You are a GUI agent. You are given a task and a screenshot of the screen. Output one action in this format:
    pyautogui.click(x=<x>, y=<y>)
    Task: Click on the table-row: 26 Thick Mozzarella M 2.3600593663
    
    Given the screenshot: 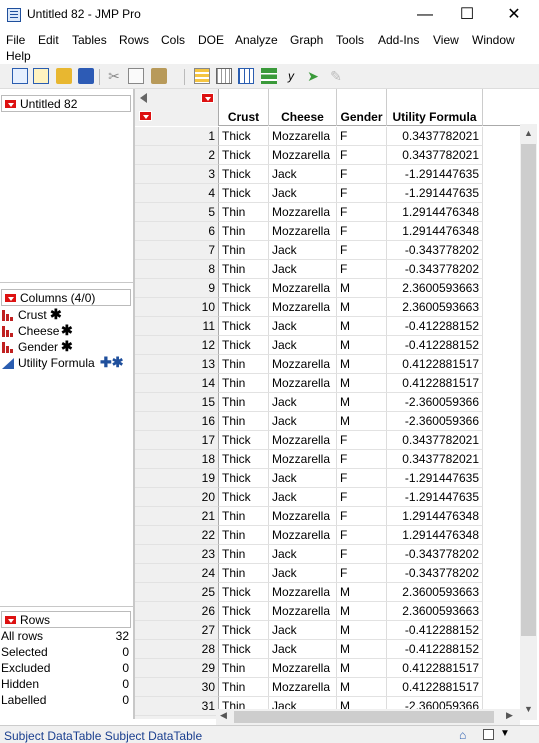 What is the action you would take?
    pyautogui.click(x=328, y=611)
    